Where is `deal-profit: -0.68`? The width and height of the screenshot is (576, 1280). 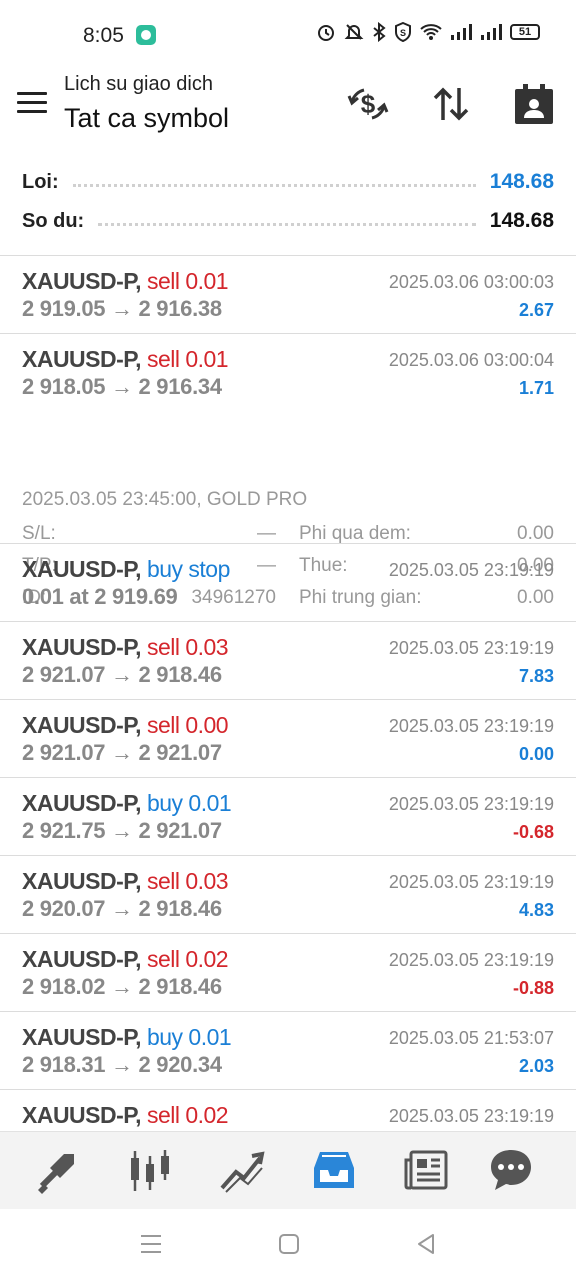
deal-profit: -0.68 is located at coordinates (533, 832).